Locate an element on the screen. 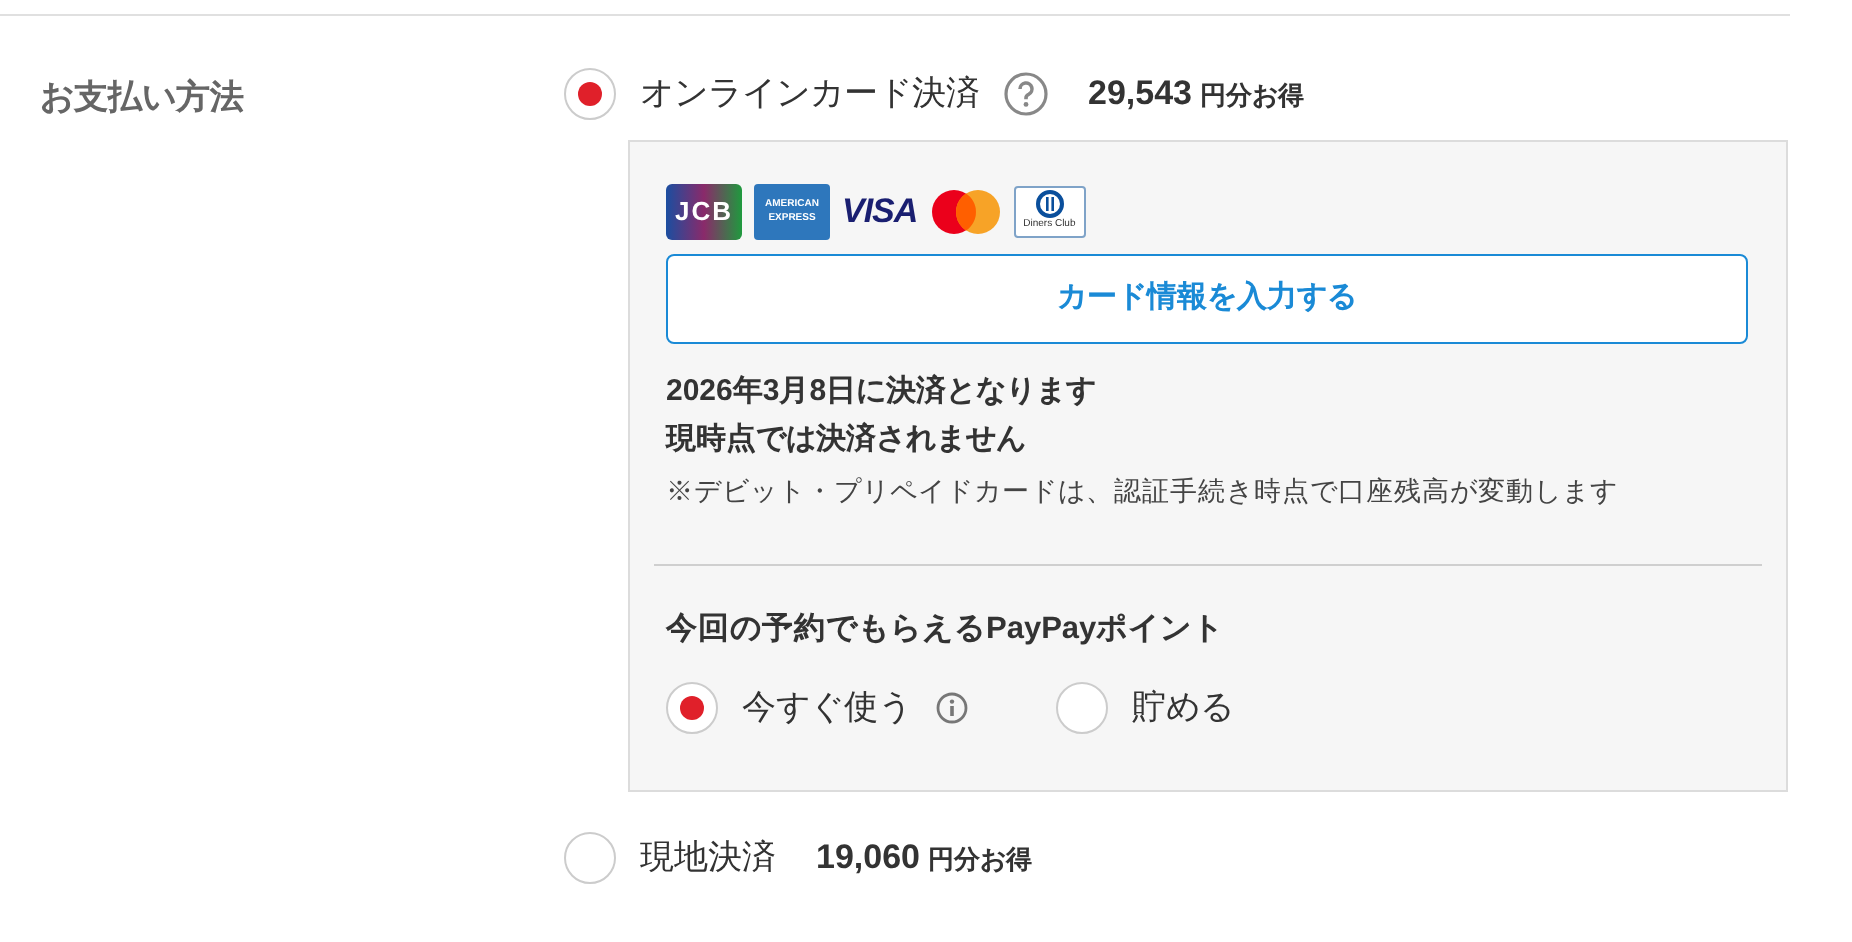 Image resolution: width=1852 pixels, height=942 pixels. section-label: お支払い方法 is located at coordinates (142, 97).